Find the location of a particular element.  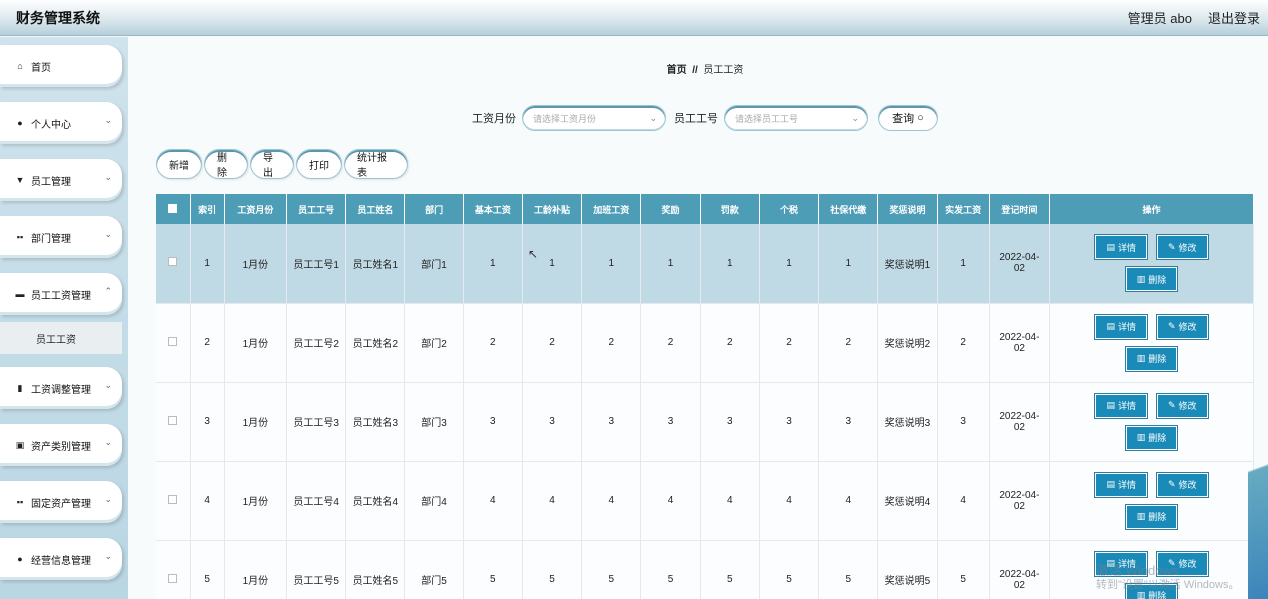

mouse-cursor-icon: ↖ is located at coordinates (533, 254).